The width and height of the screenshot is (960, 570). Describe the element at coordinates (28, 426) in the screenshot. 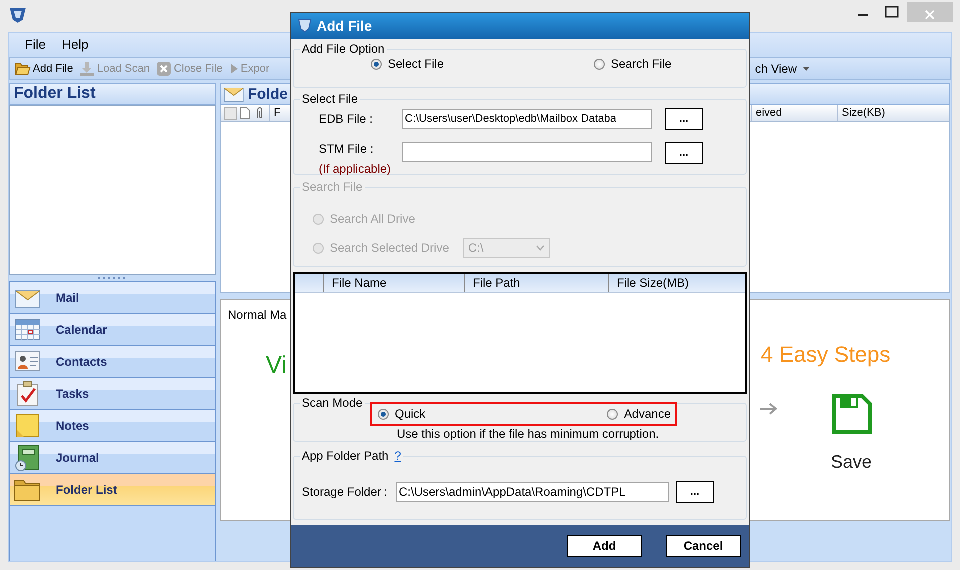

I see `sticky-note-icon` at that location.